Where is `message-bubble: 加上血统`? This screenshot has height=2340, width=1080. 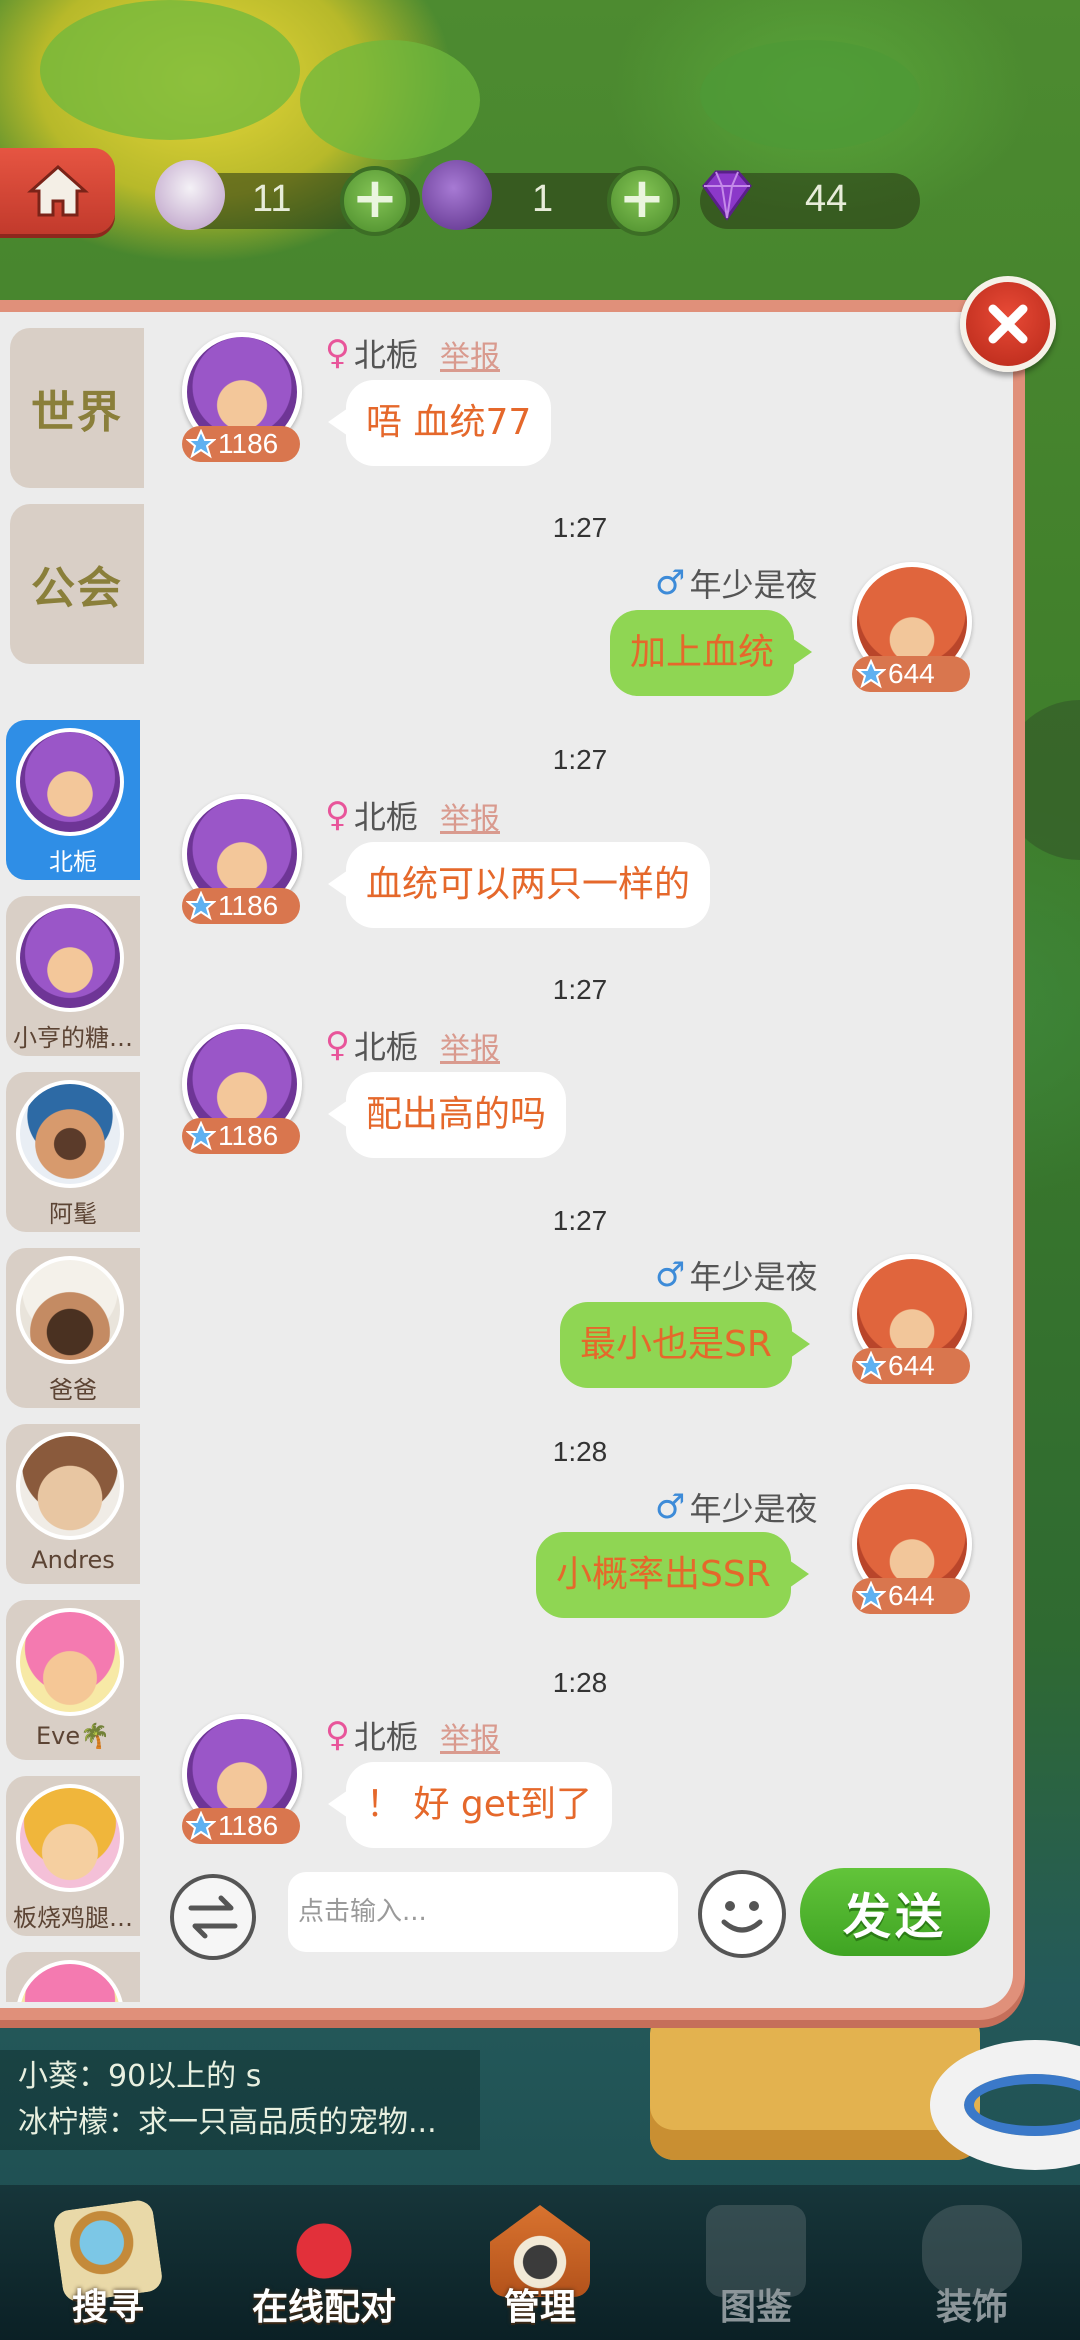
message-bubble: 加上血统 is located at coordinates (711, 653).